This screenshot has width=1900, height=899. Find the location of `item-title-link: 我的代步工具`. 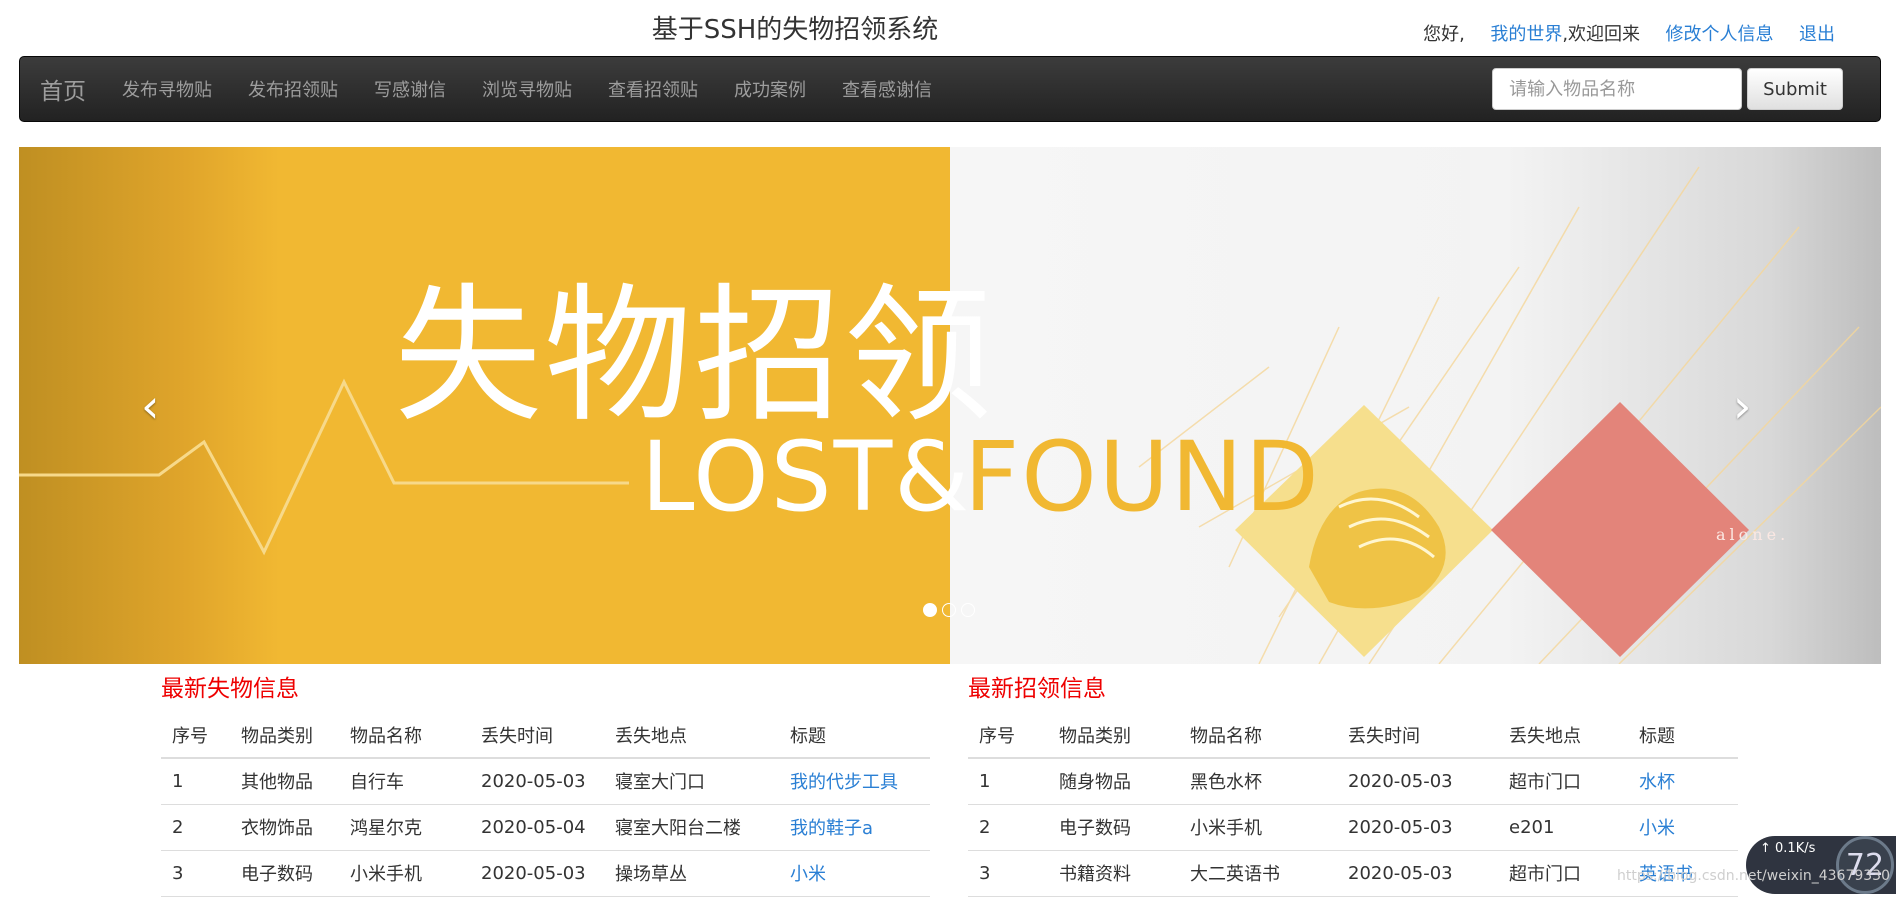

item-title-link: 我的代步工具 is located at coordinates (844, 782).